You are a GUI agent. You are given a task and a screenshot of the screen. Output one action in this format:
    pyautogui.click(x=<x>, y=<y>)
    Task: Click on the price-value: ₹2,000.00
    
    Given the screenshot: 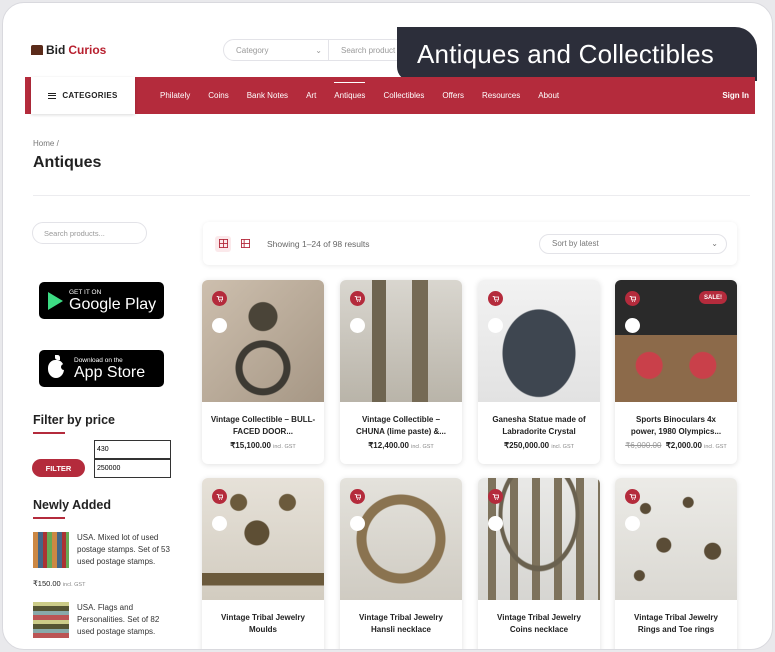 What is the action you would take?
    pyautogui.click(x=683, y=445)
    